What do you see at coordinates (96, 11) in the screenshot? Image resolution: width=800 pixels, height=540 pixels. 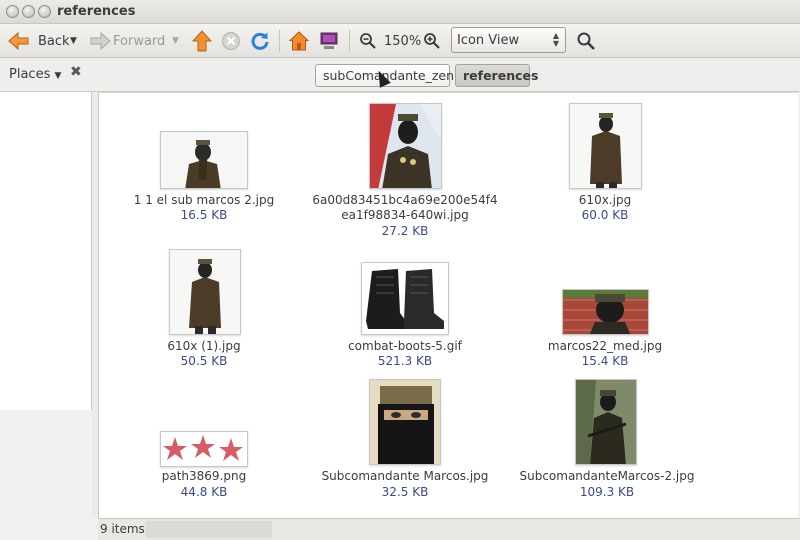 I see `window-title: references` at bounding box center [96, 11].